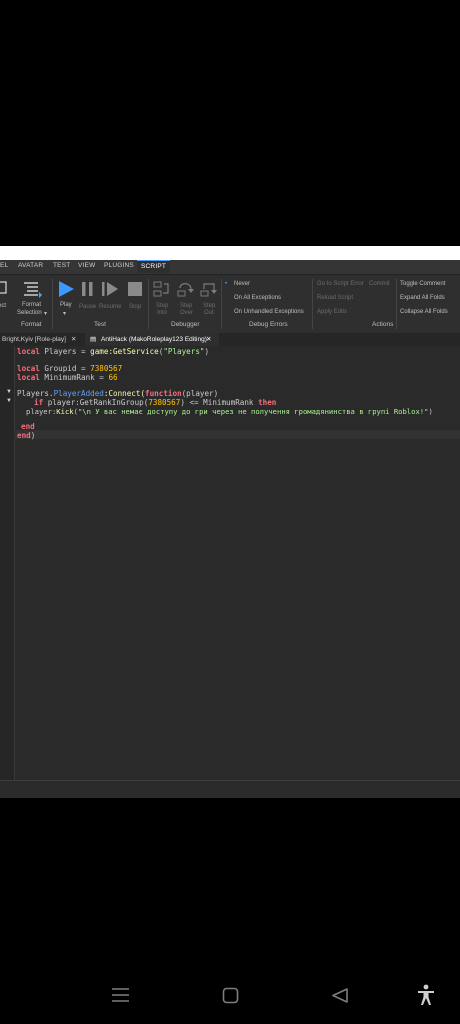 Image resolution: width=460 pixels, height=1024 pixels. I want to click on format-selection-label-2: Selection, so click(29, 313).